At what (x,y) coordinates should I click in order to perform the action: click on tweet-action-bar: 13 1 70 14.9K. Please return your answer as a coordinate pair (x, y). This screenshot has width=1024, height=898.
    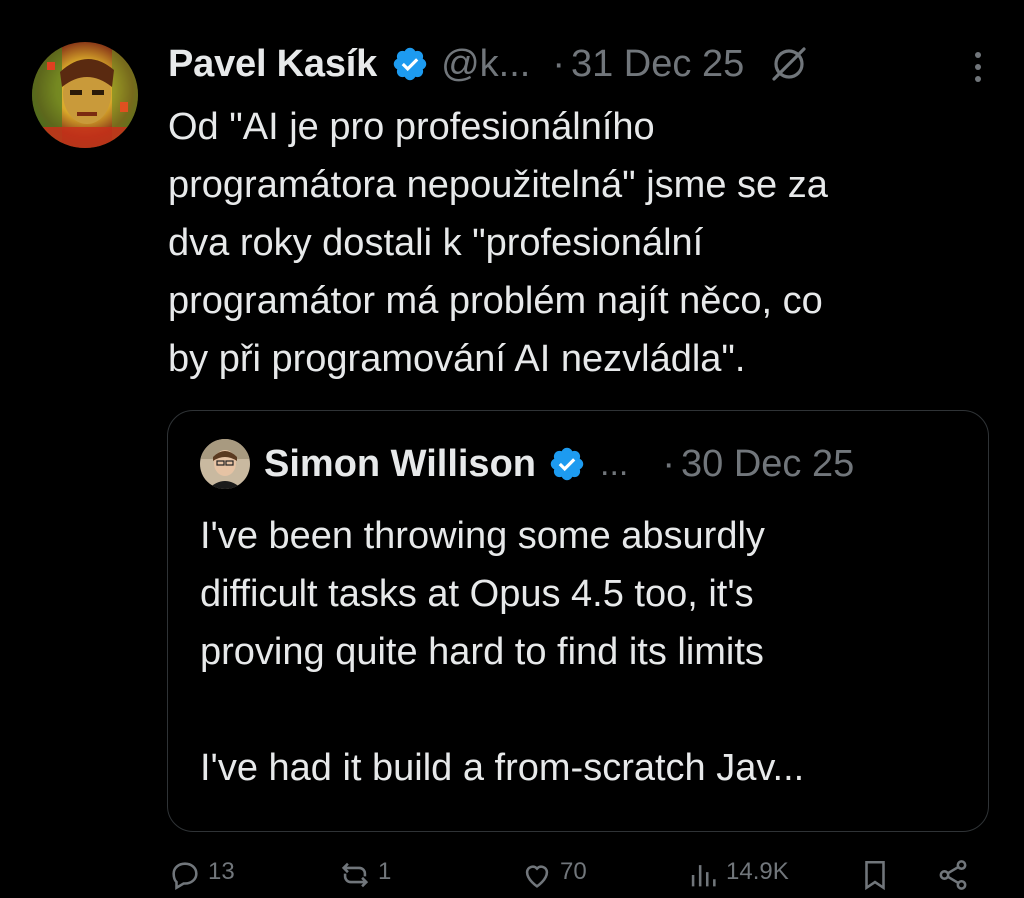
    Looking at the image, I should click on (583, 878).